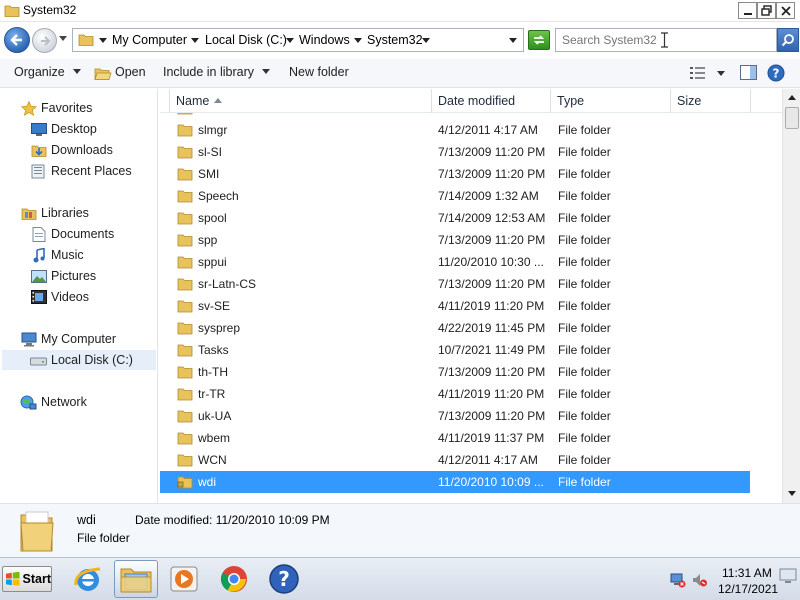 This screenshot has width=800, height=600. I want to click on table-row: sr-Latn-CS 7/13/2009 11:20 PM File folder, so click(455, 284).